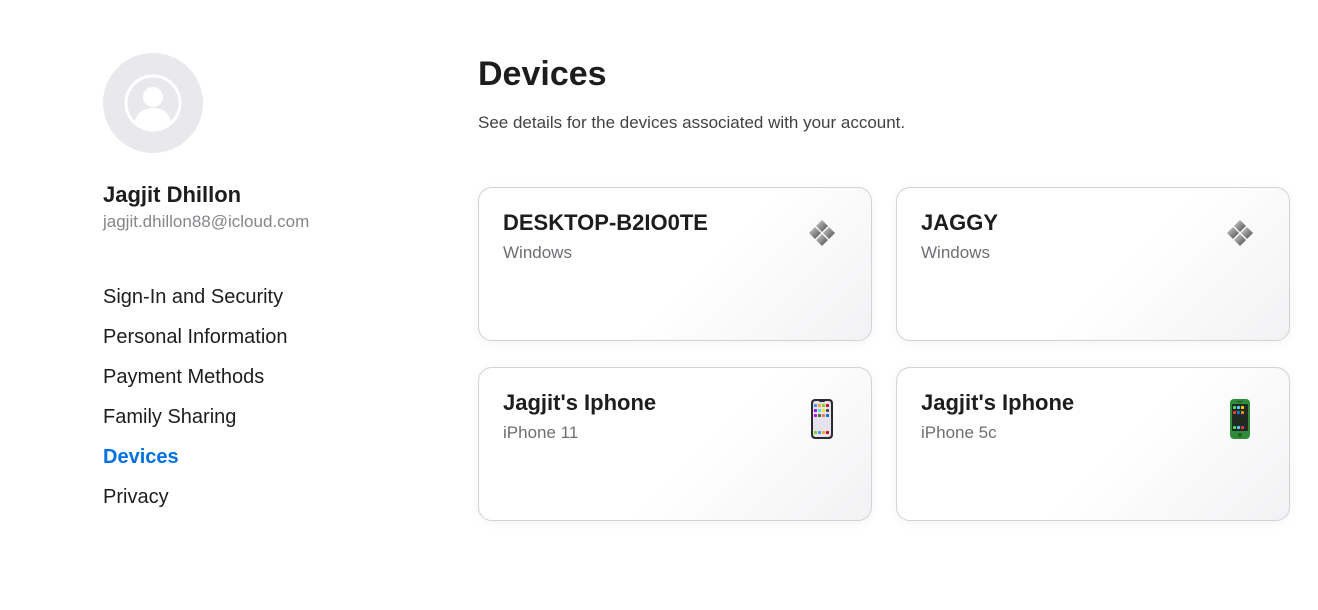  What do you see at coordinates (959, 432) in the screenshot?
I see `device-model: iPhone 5c` at bounding box center [959, 432].